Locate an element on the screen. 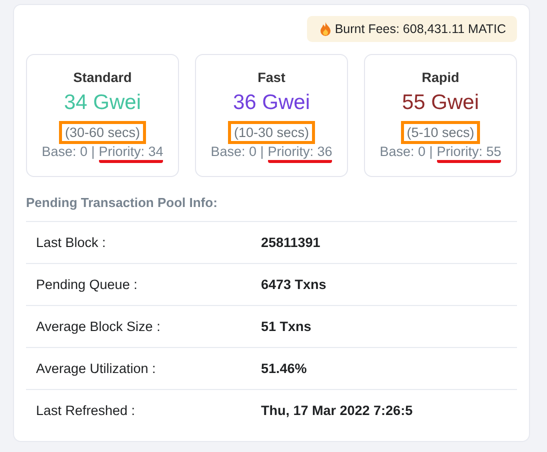  tier-name: Standard is located at coordinates (102, 77).